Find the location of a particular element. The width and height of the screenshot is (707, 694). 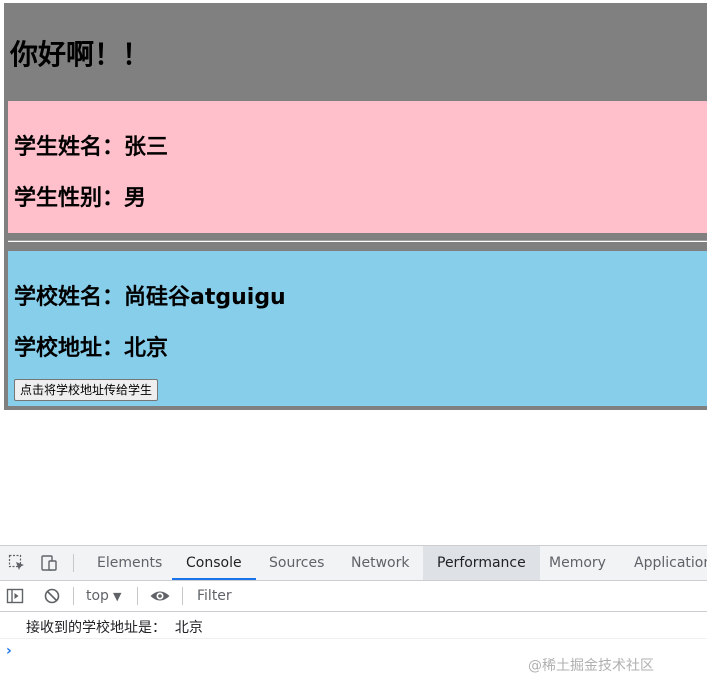

app-title: 你好啊！！ is located at coordinates (80, 54).